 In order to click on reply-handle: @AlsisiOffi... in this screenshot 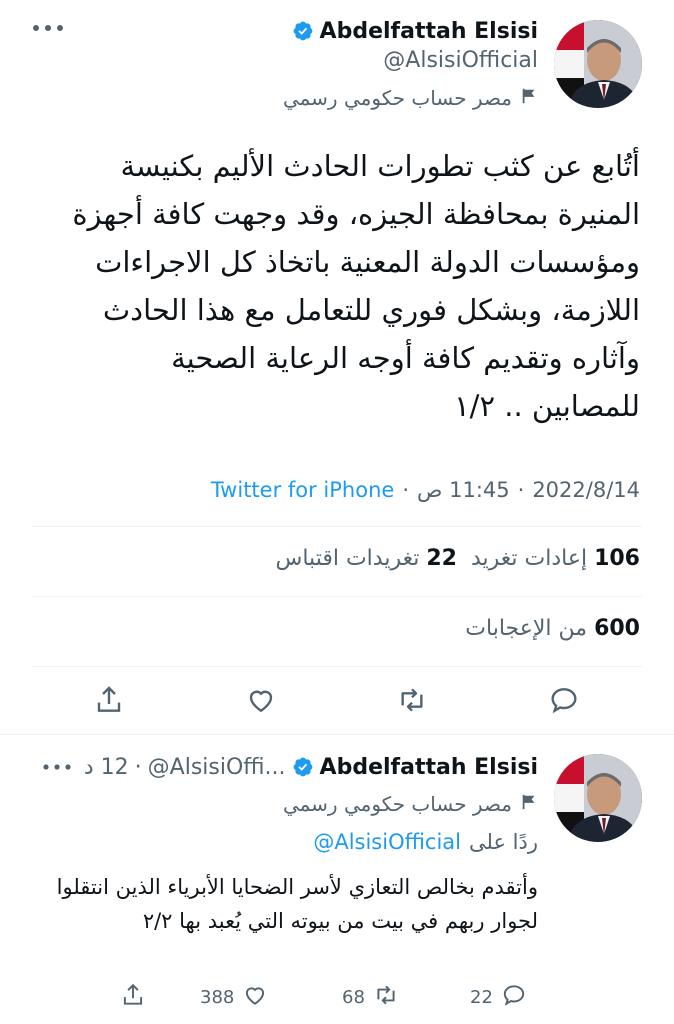, I will do `click(217, 767)`.